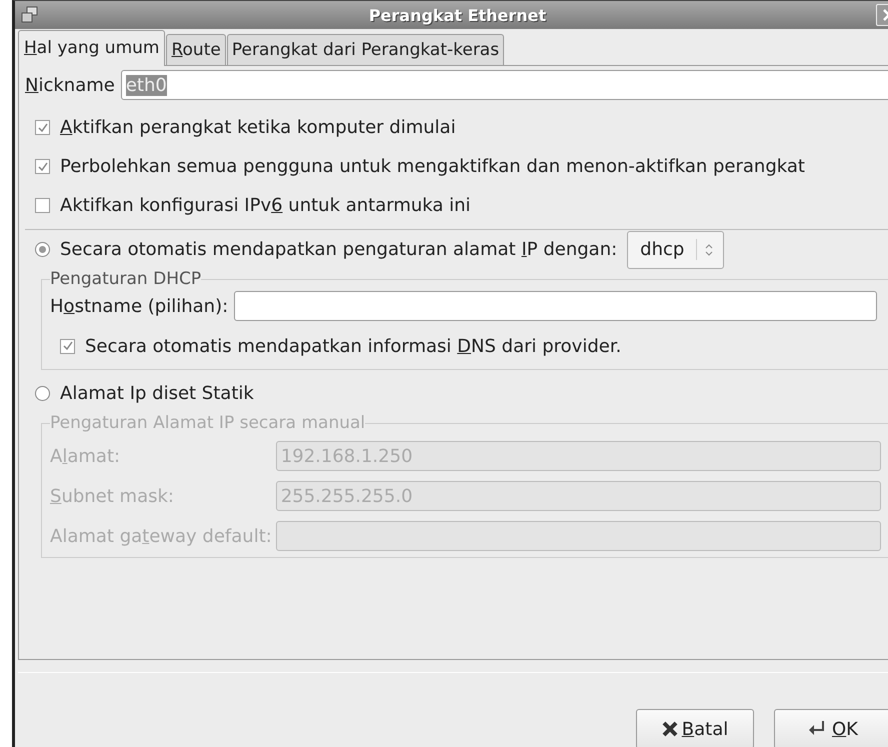  I want to click on tab: Route, so click(196, 49).